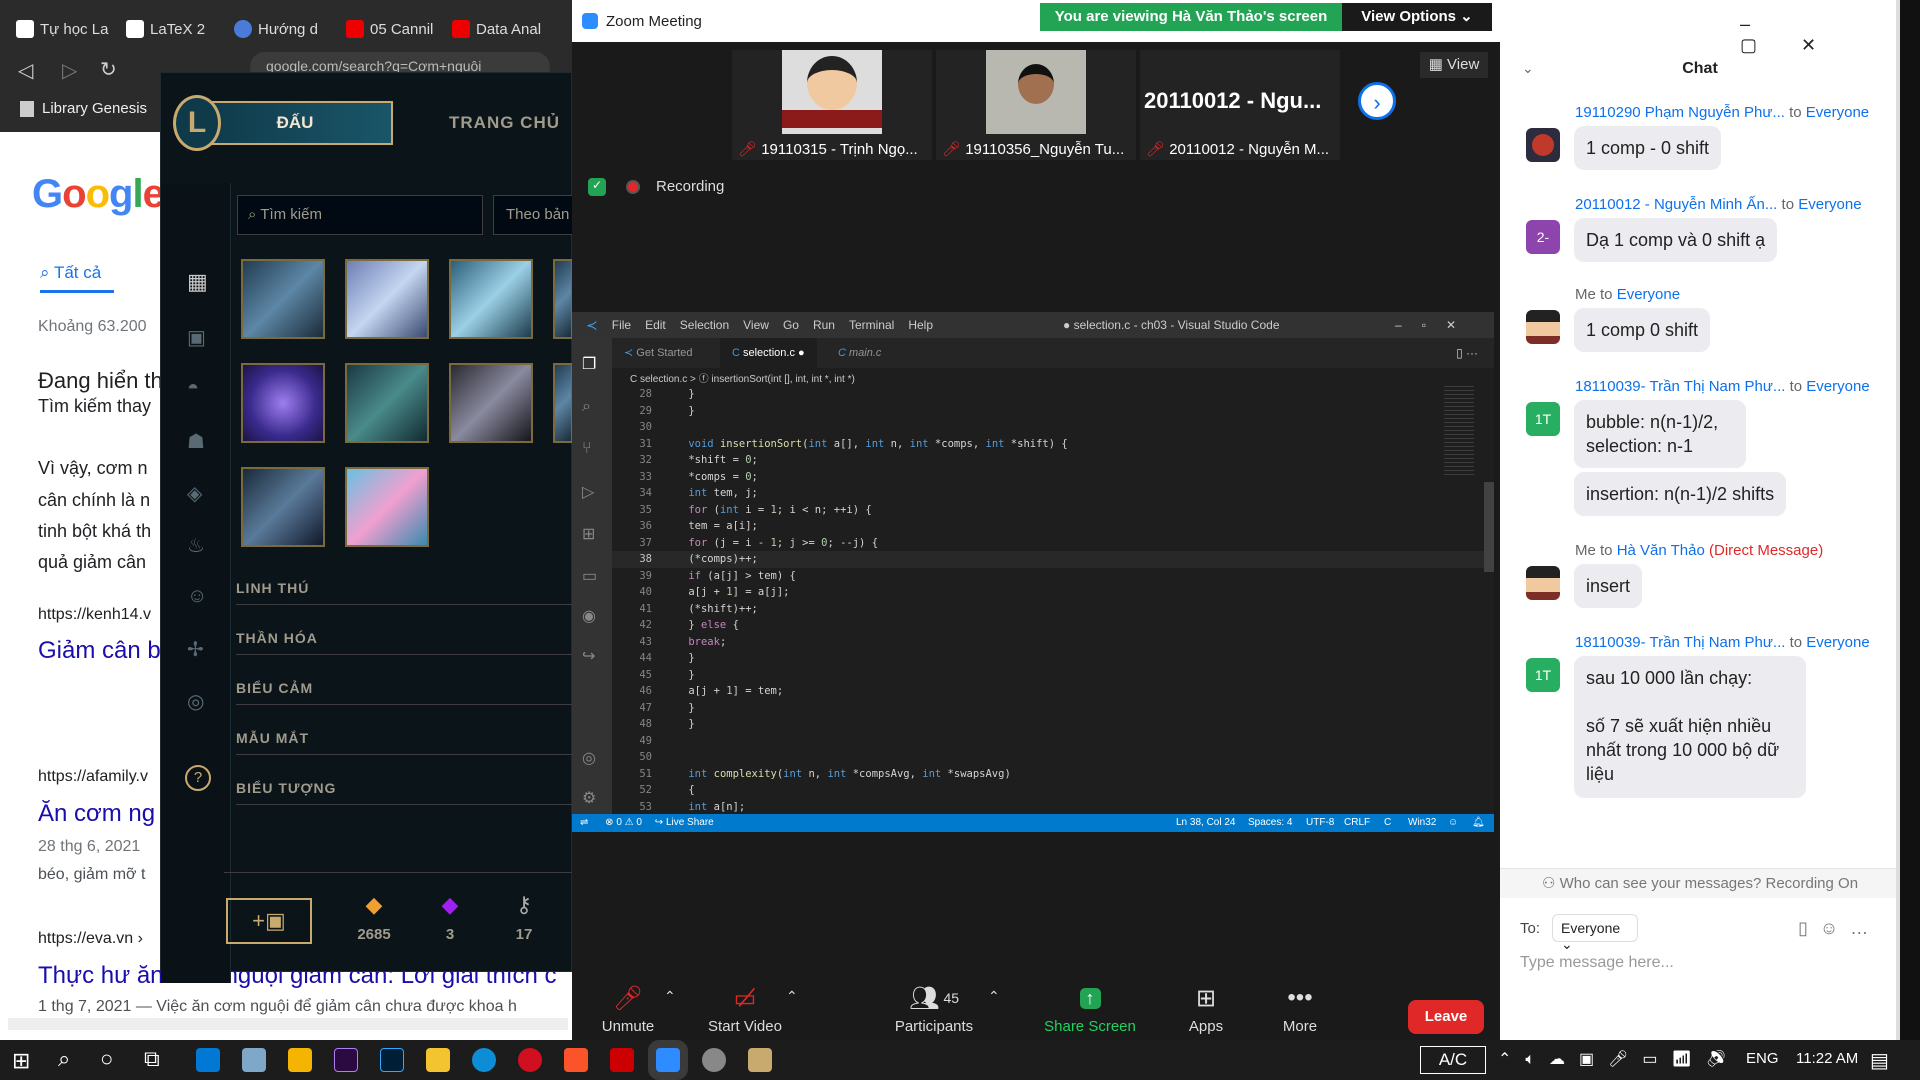  Describe the element at coordinates (1489, 527) in the screenshot. I see `editor-scrollbar` at that location.